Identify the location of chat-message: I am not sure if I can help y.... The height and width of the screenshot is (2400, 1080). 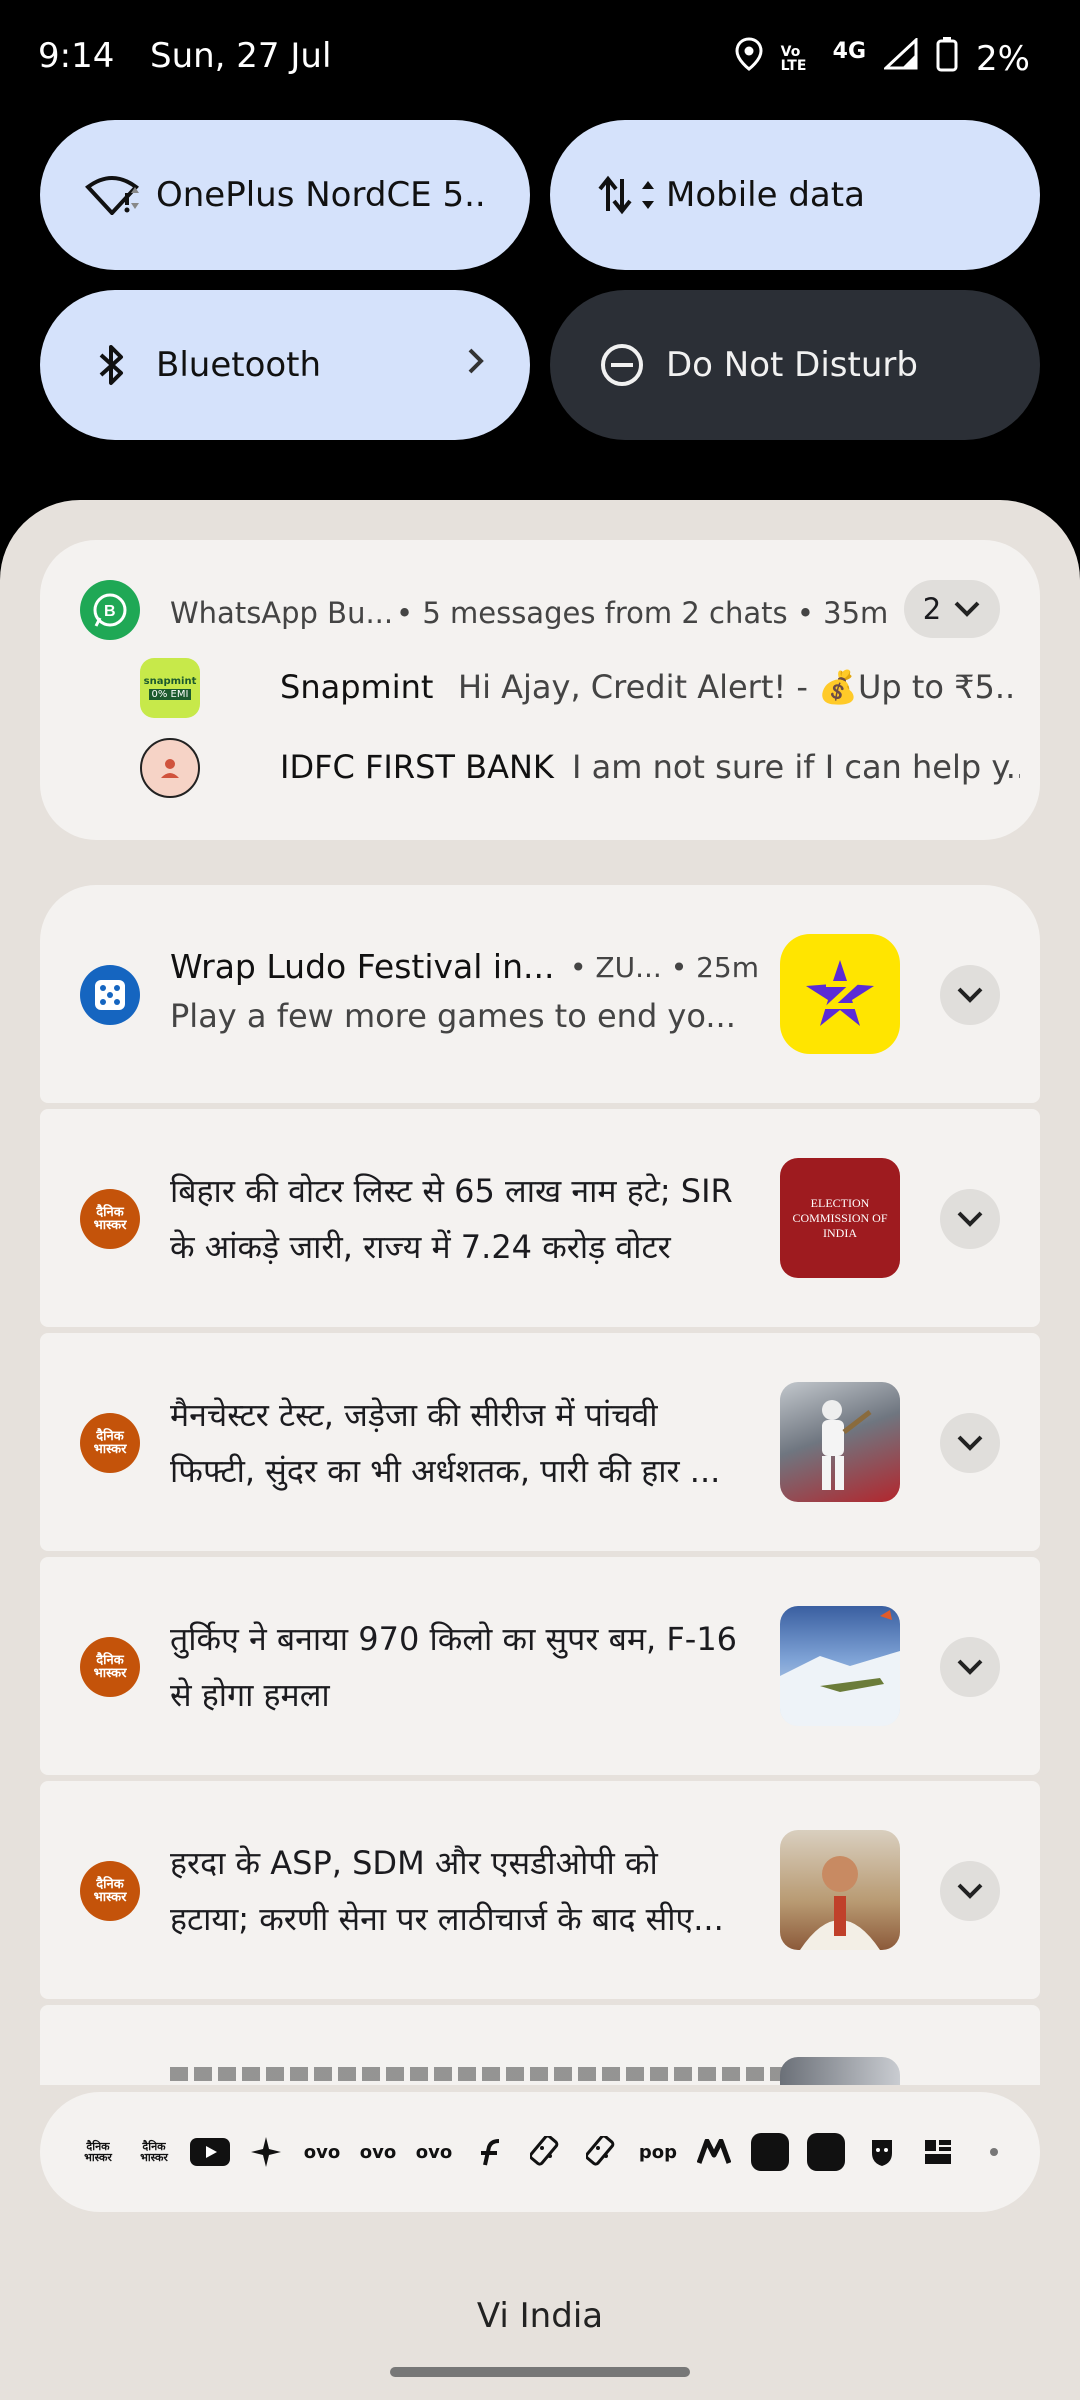
(796, 767).